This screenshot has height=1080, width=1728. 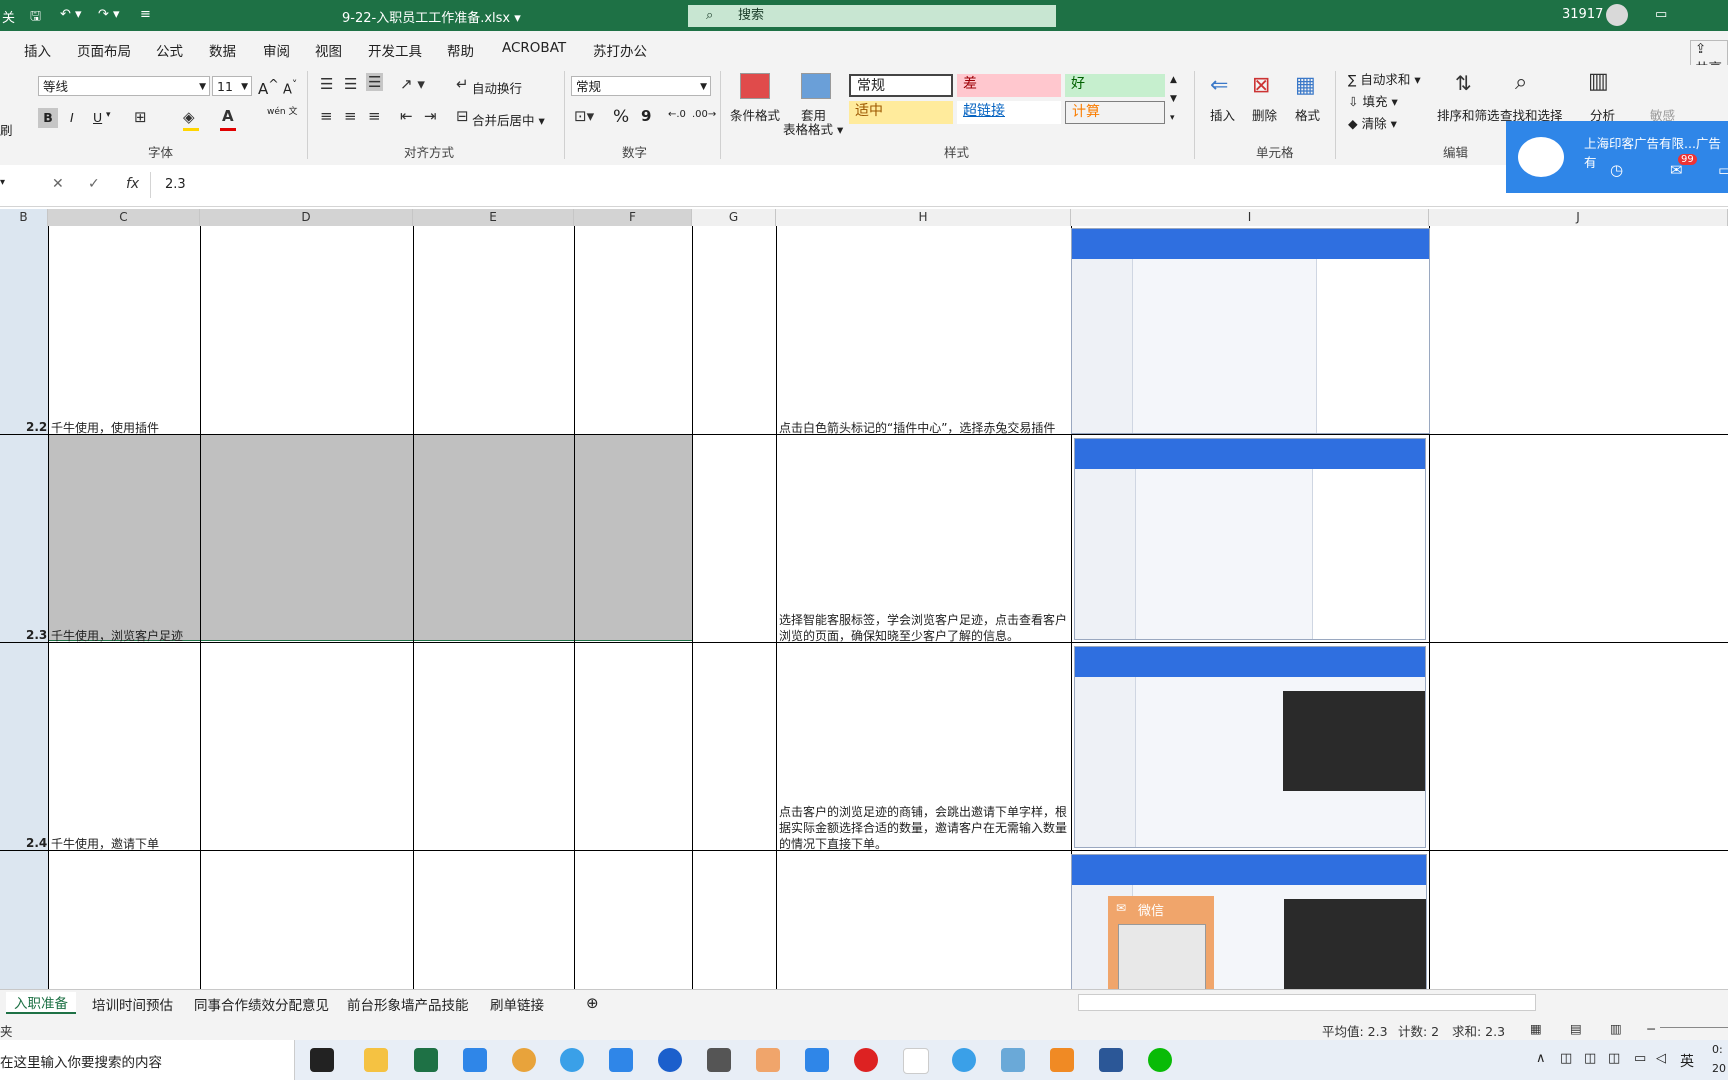 I want to click on taskbar-search: 在这里输入你要搜索的内容, so click(x=147, y=1060).